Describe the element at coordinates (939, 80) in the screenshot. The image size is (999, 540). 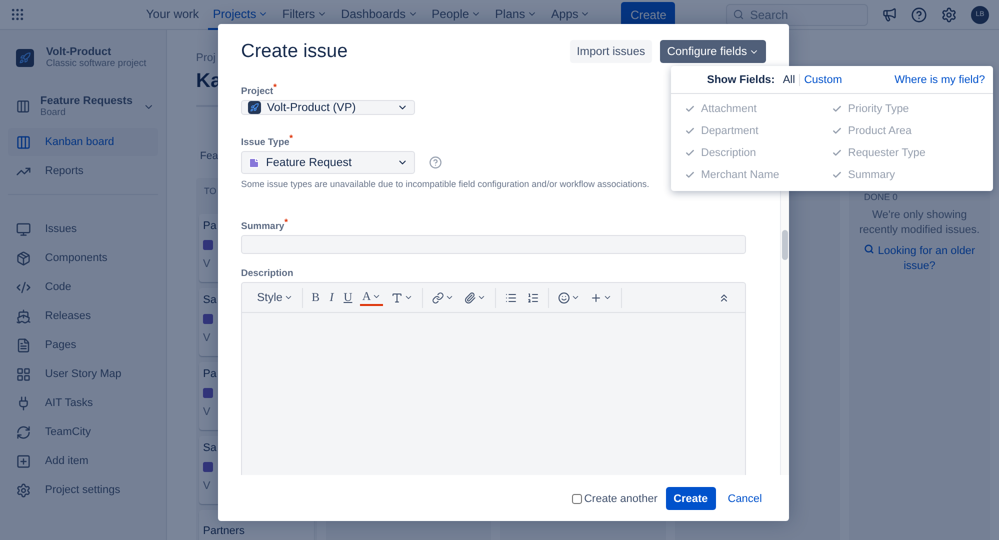
I see `field-help-link: Where is my field?` at that location.